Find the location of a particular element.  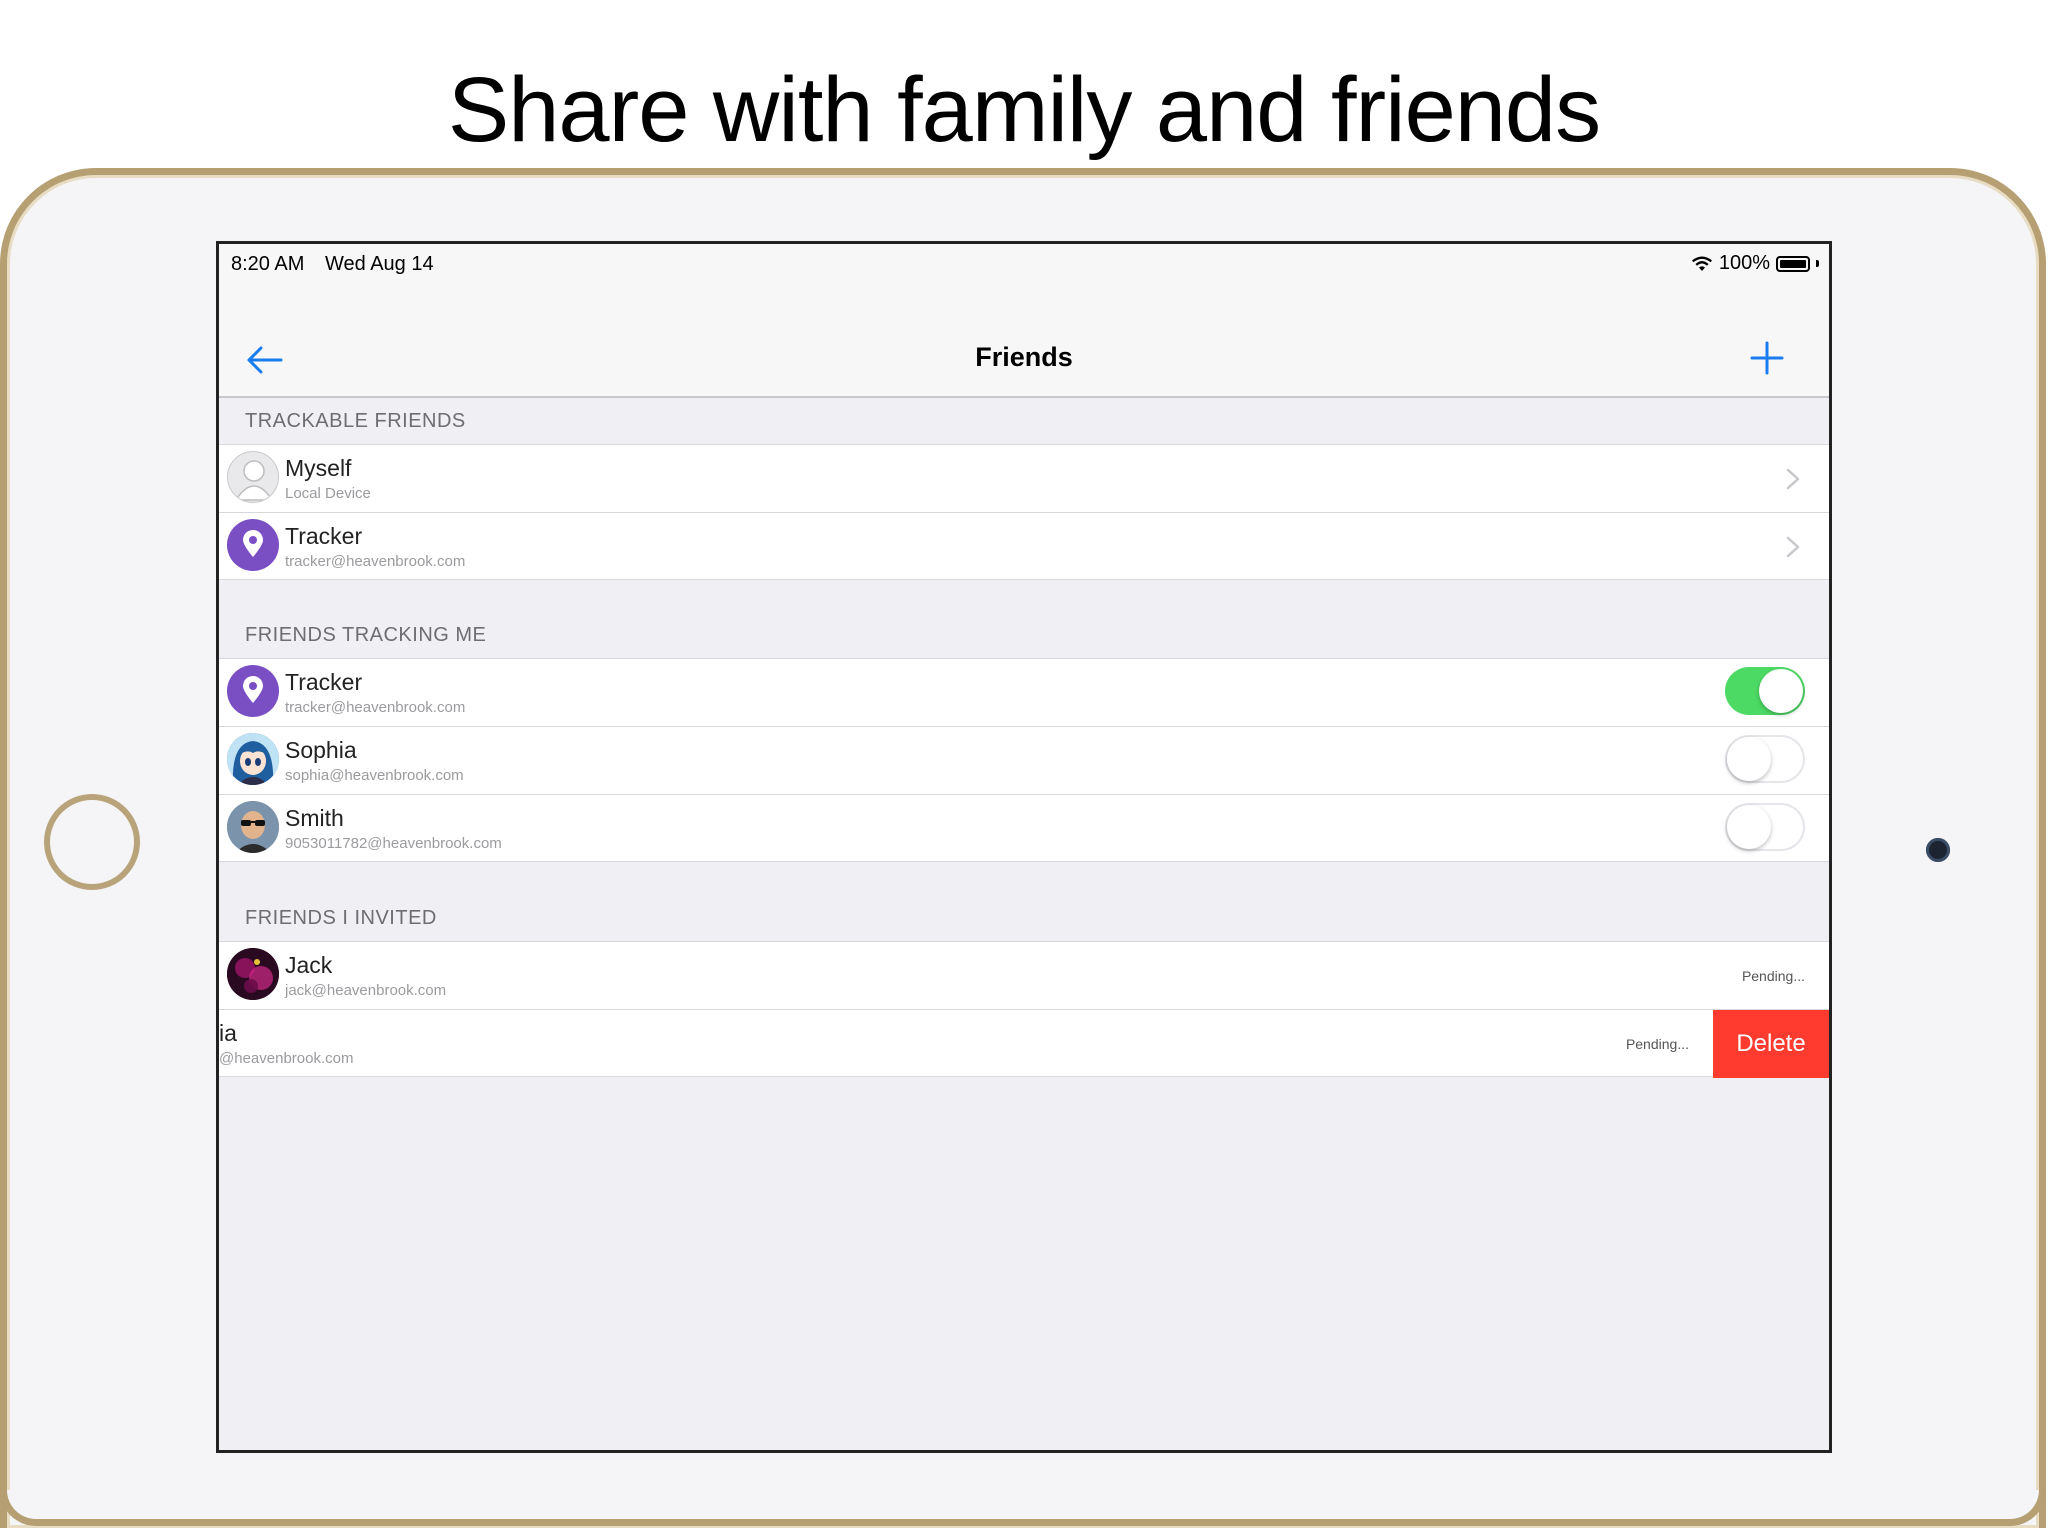

ipad-frame-bottom is located at coordinates (1023, 1508).